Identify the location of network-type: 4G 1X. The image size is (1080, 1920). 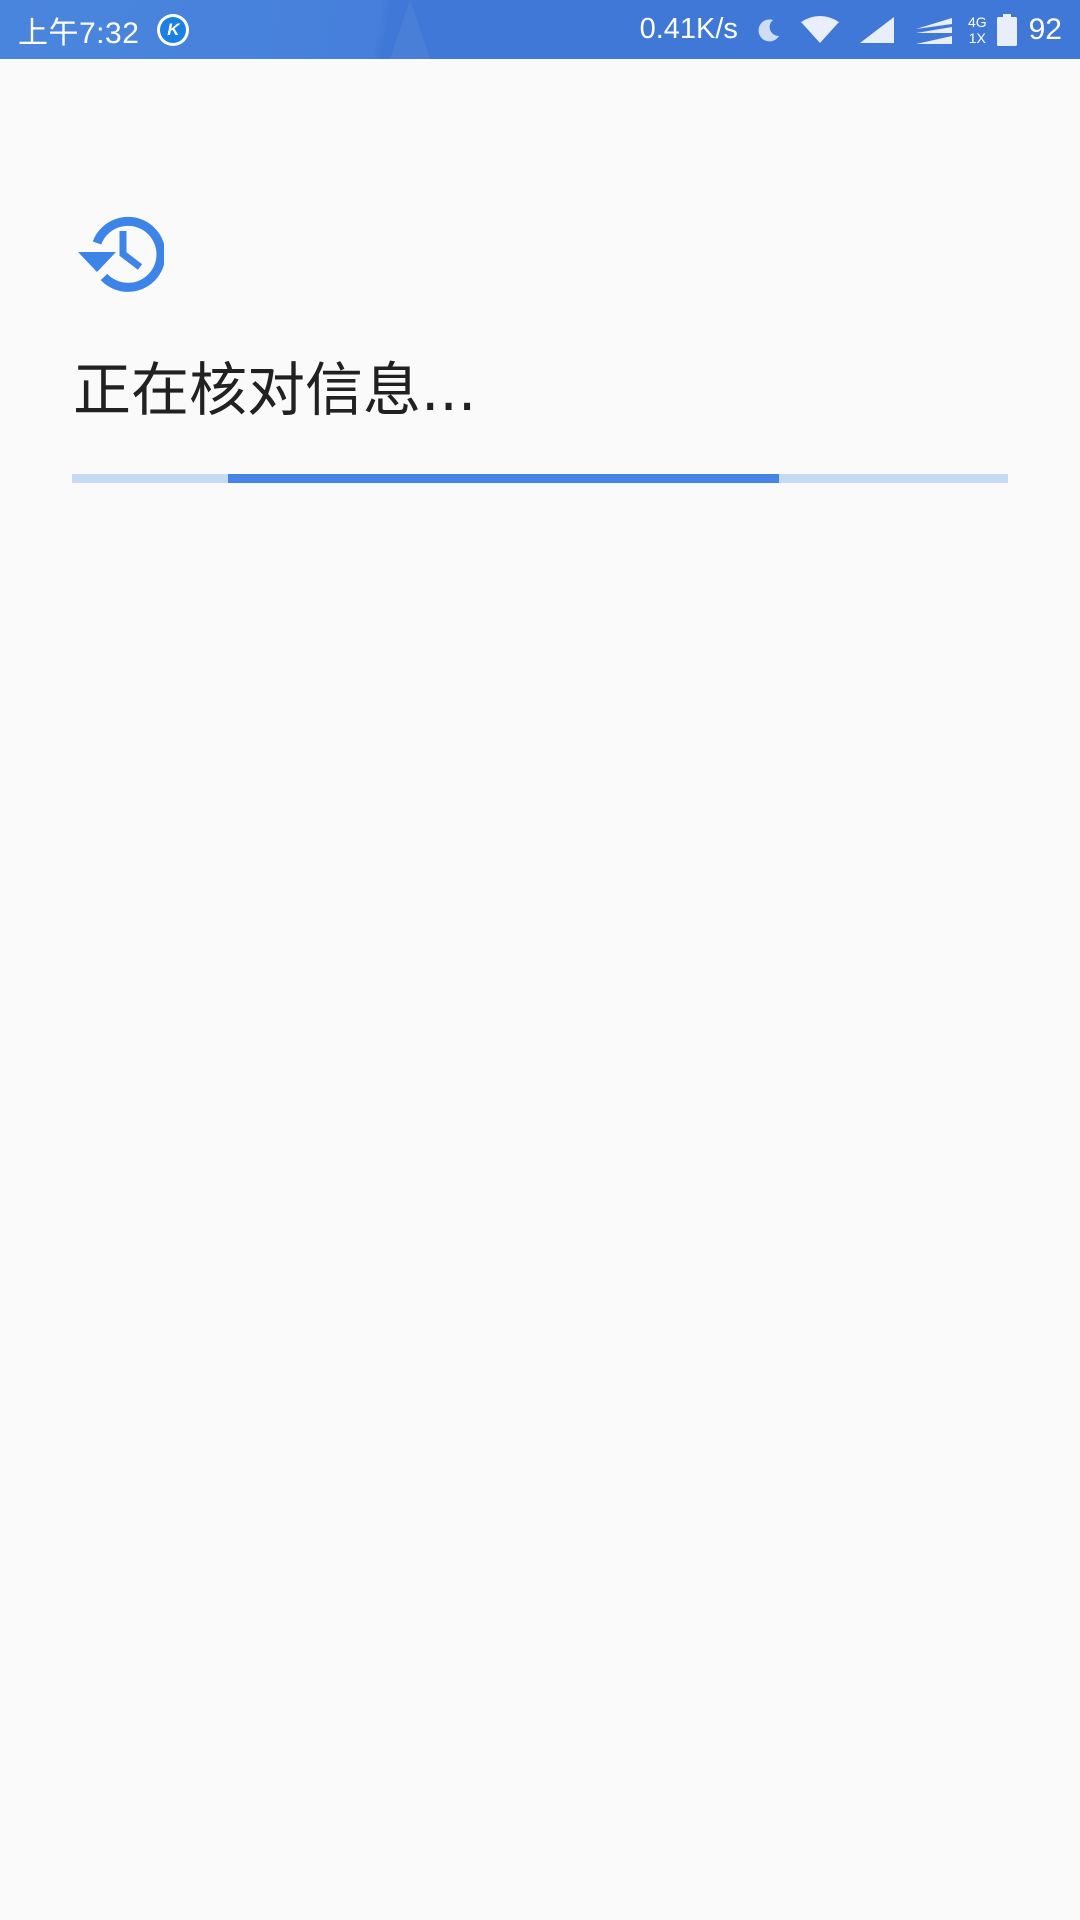
(977, 30).